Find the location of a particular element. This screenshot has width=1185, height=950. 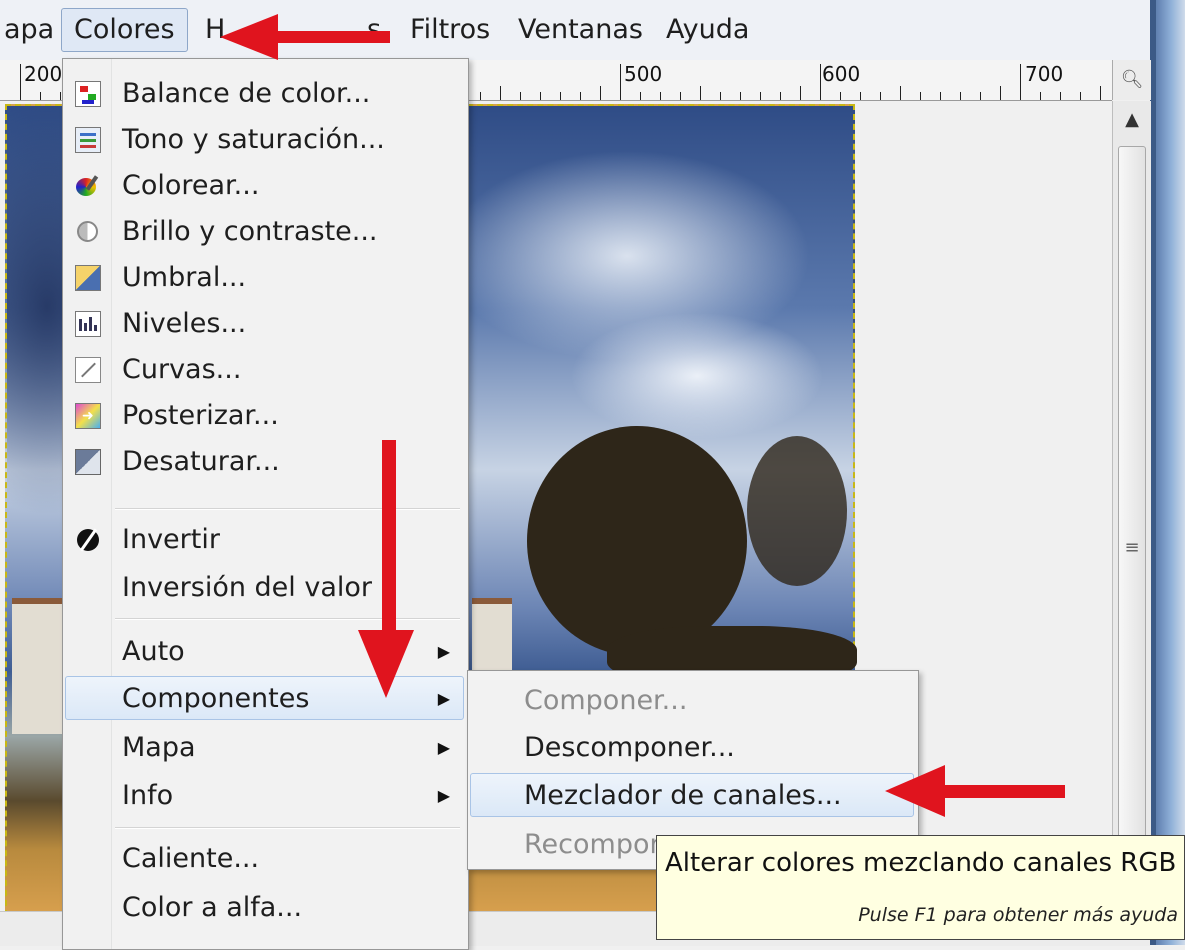

menubar: apa Colores H s Filtros Ventanas Ayuda is located at coordinates (575, 30).